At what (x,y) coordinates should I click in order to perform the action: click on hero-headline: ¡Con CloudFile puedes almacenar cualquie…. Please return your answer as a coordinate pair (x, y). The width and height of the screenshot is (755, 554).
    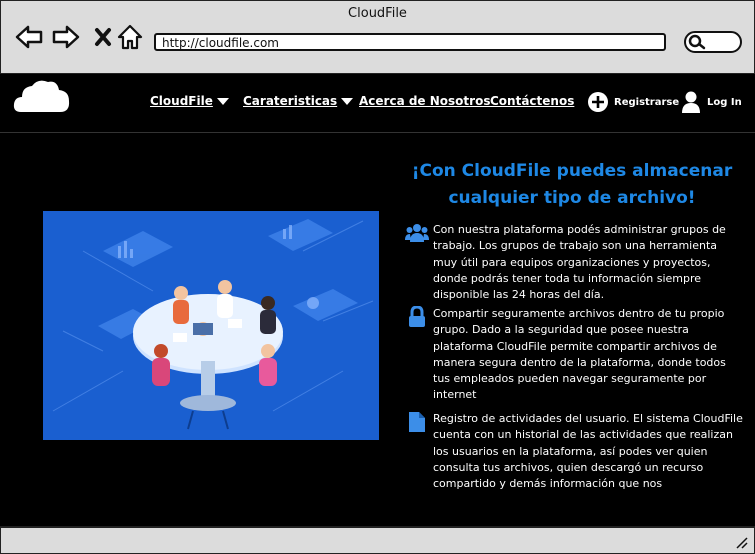
    Looking at the image, I should click on (572, 184).